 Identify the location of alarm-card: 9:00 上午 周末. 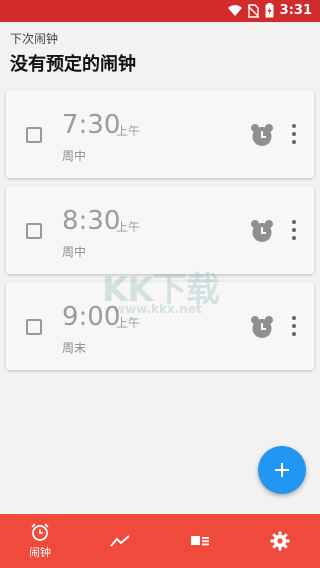
(160, 326).